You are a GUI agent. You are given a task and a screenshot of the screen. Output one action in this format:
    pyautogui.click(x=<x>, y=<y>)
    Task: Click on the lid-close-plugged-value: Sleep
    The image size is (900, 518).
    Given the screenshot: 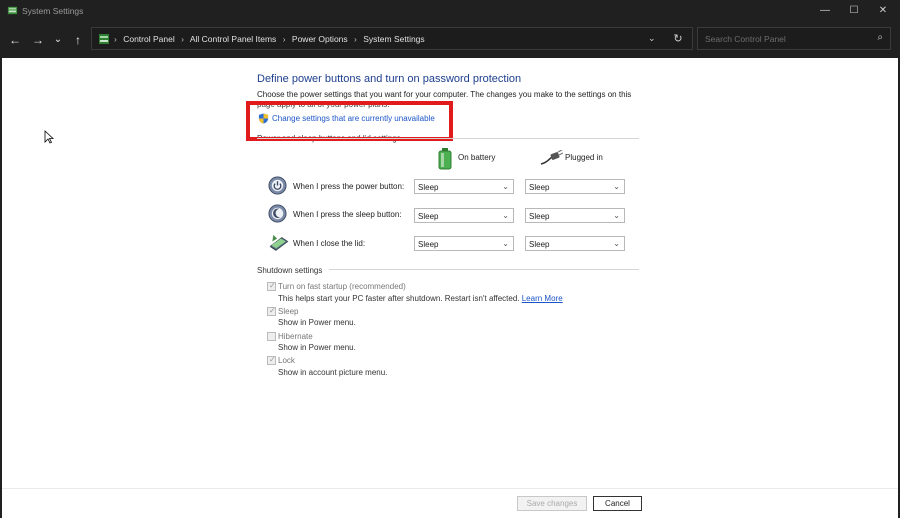 What is the action you would take?
    pyautogui.click(x=539, y=244)
    